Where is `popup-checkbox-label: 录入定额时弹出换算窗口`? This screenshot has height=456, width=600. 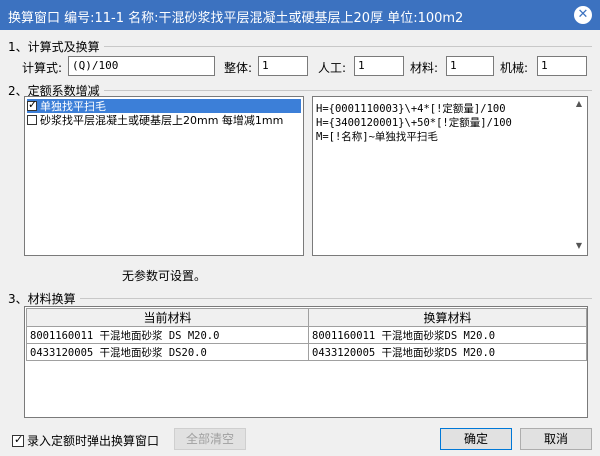 popup-checkbox-label: 录入定额时弹出换算窗口 is located at coordinates (93, 441).